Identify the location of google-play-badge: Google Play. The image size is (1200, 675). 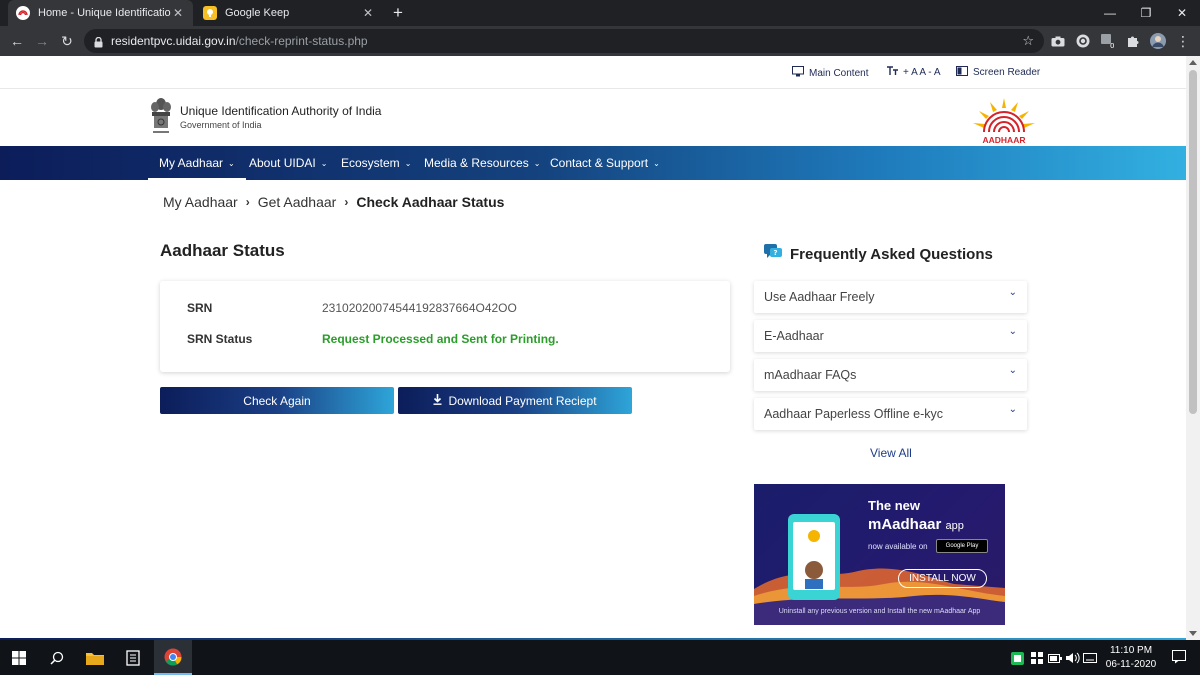
(962, 546).